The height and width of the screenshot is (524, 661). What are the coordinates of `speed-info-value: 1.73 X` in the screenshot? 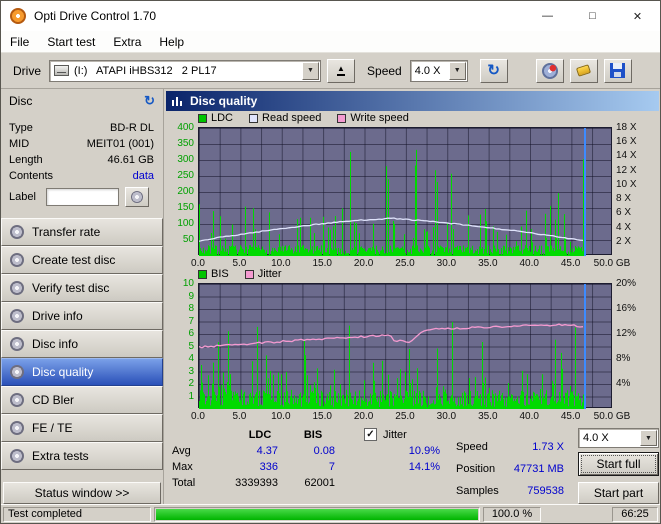 It's located at (548, 447).